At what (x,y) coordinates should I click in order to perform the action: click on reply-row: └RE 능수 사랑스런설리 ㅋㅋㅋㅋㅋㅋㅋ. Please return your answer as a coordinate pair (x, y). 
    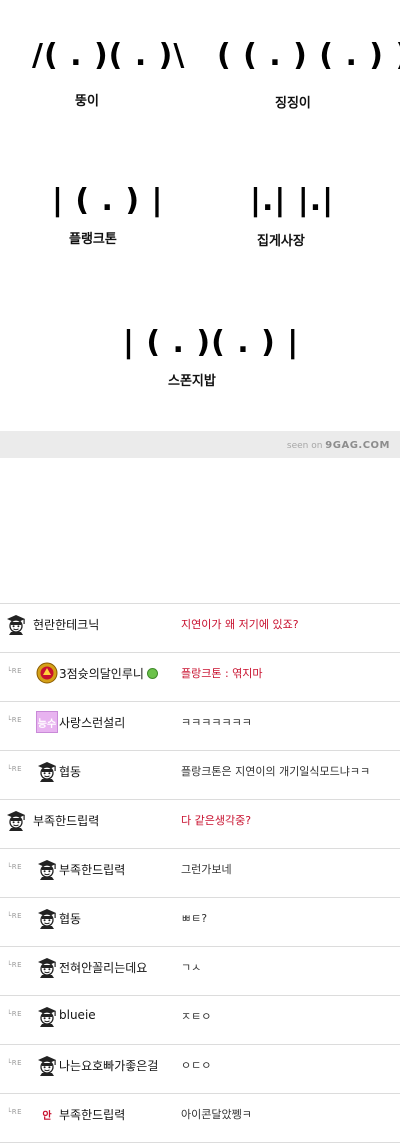
    Looking at the image, I should click on (200, 726).